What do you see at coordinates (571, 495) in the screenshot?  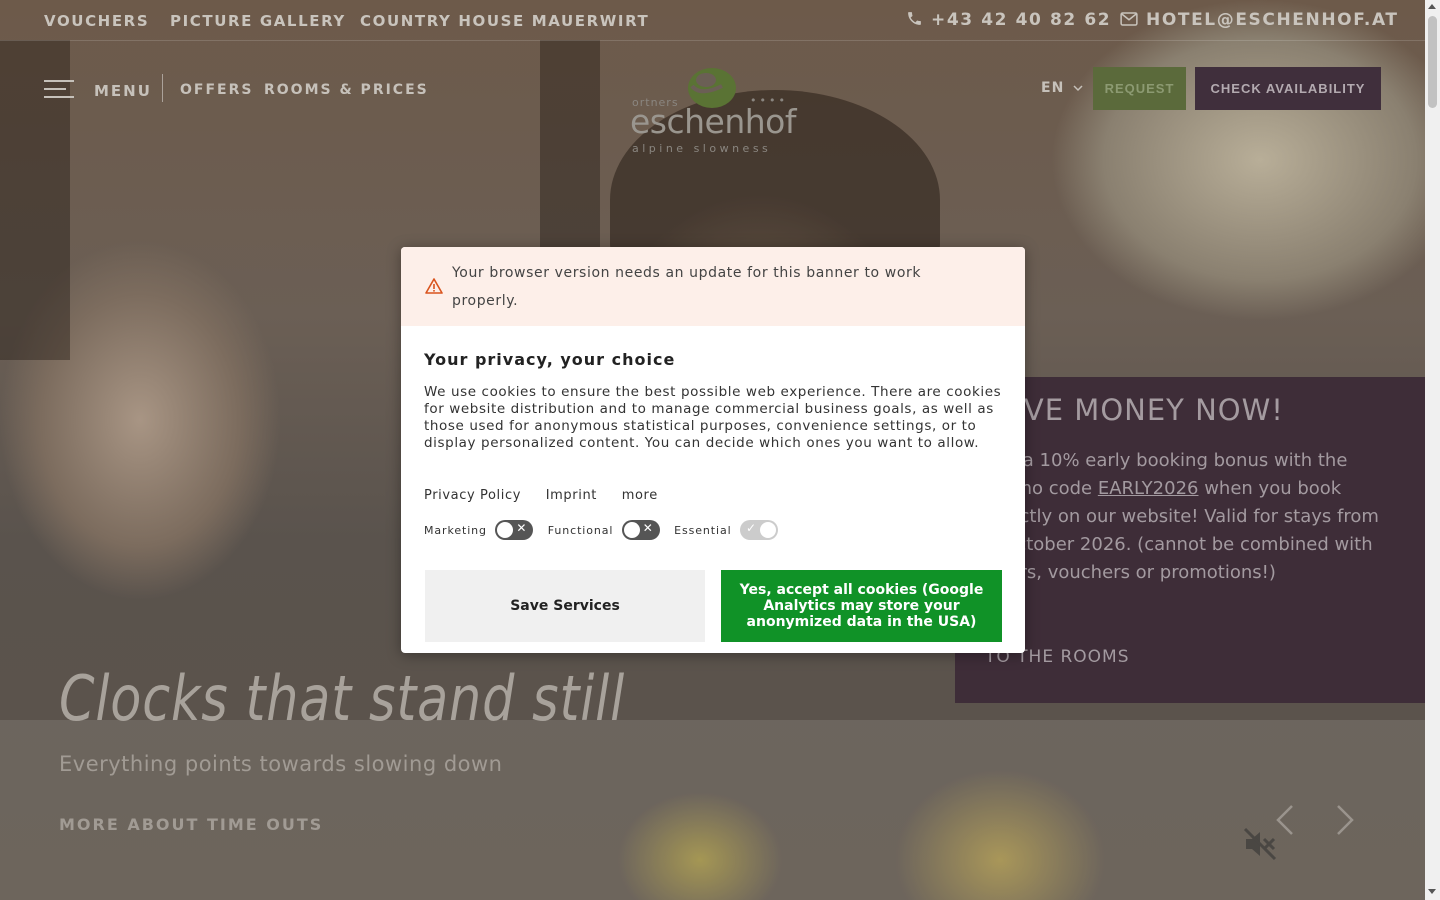 I see `imprint-link: Imprint` at bounding box center [571, 495].